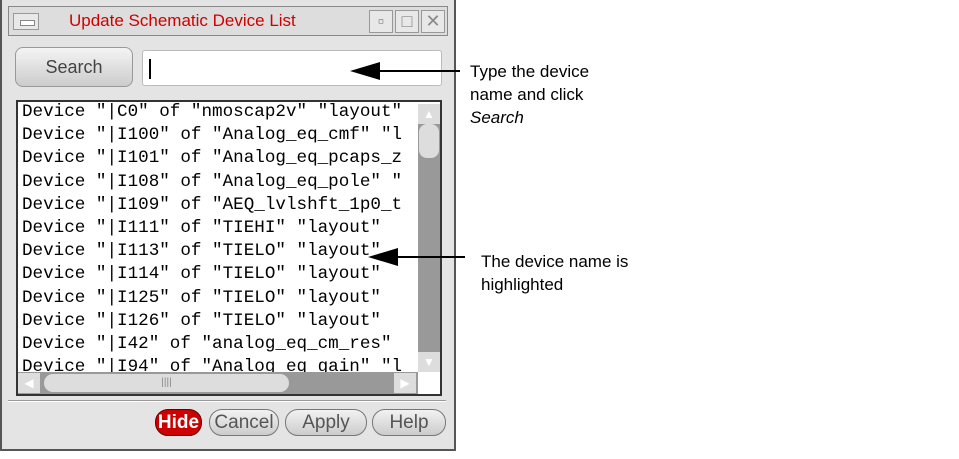 The height and width of the screenshot is (459, 959). I want to click on annotation-text: highlighted, so click(522, 284).